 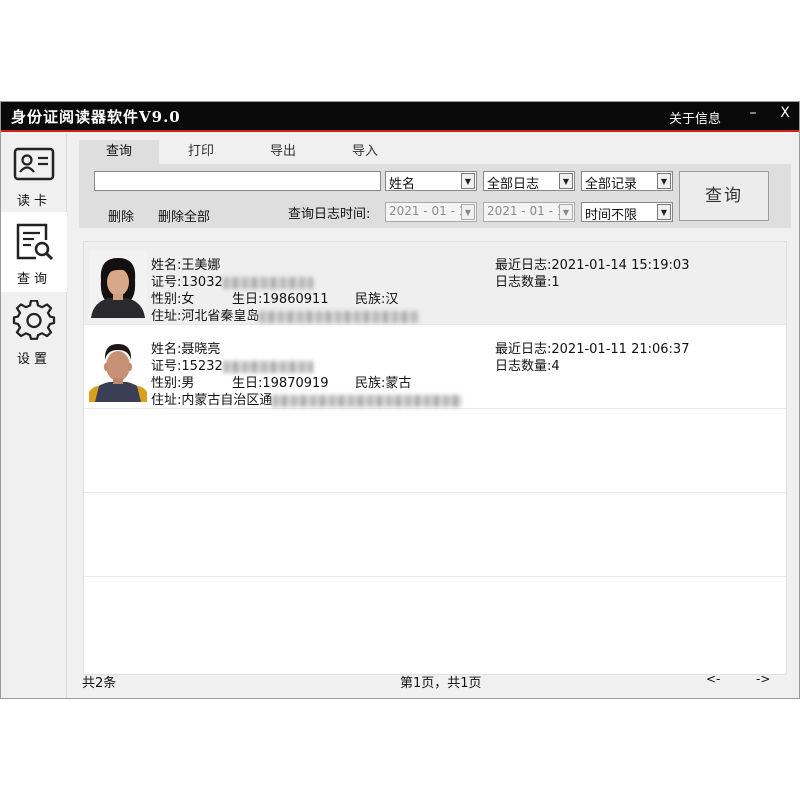 I want to click on address-value: 河北省秦皇岛, so click(x=220, y=316).